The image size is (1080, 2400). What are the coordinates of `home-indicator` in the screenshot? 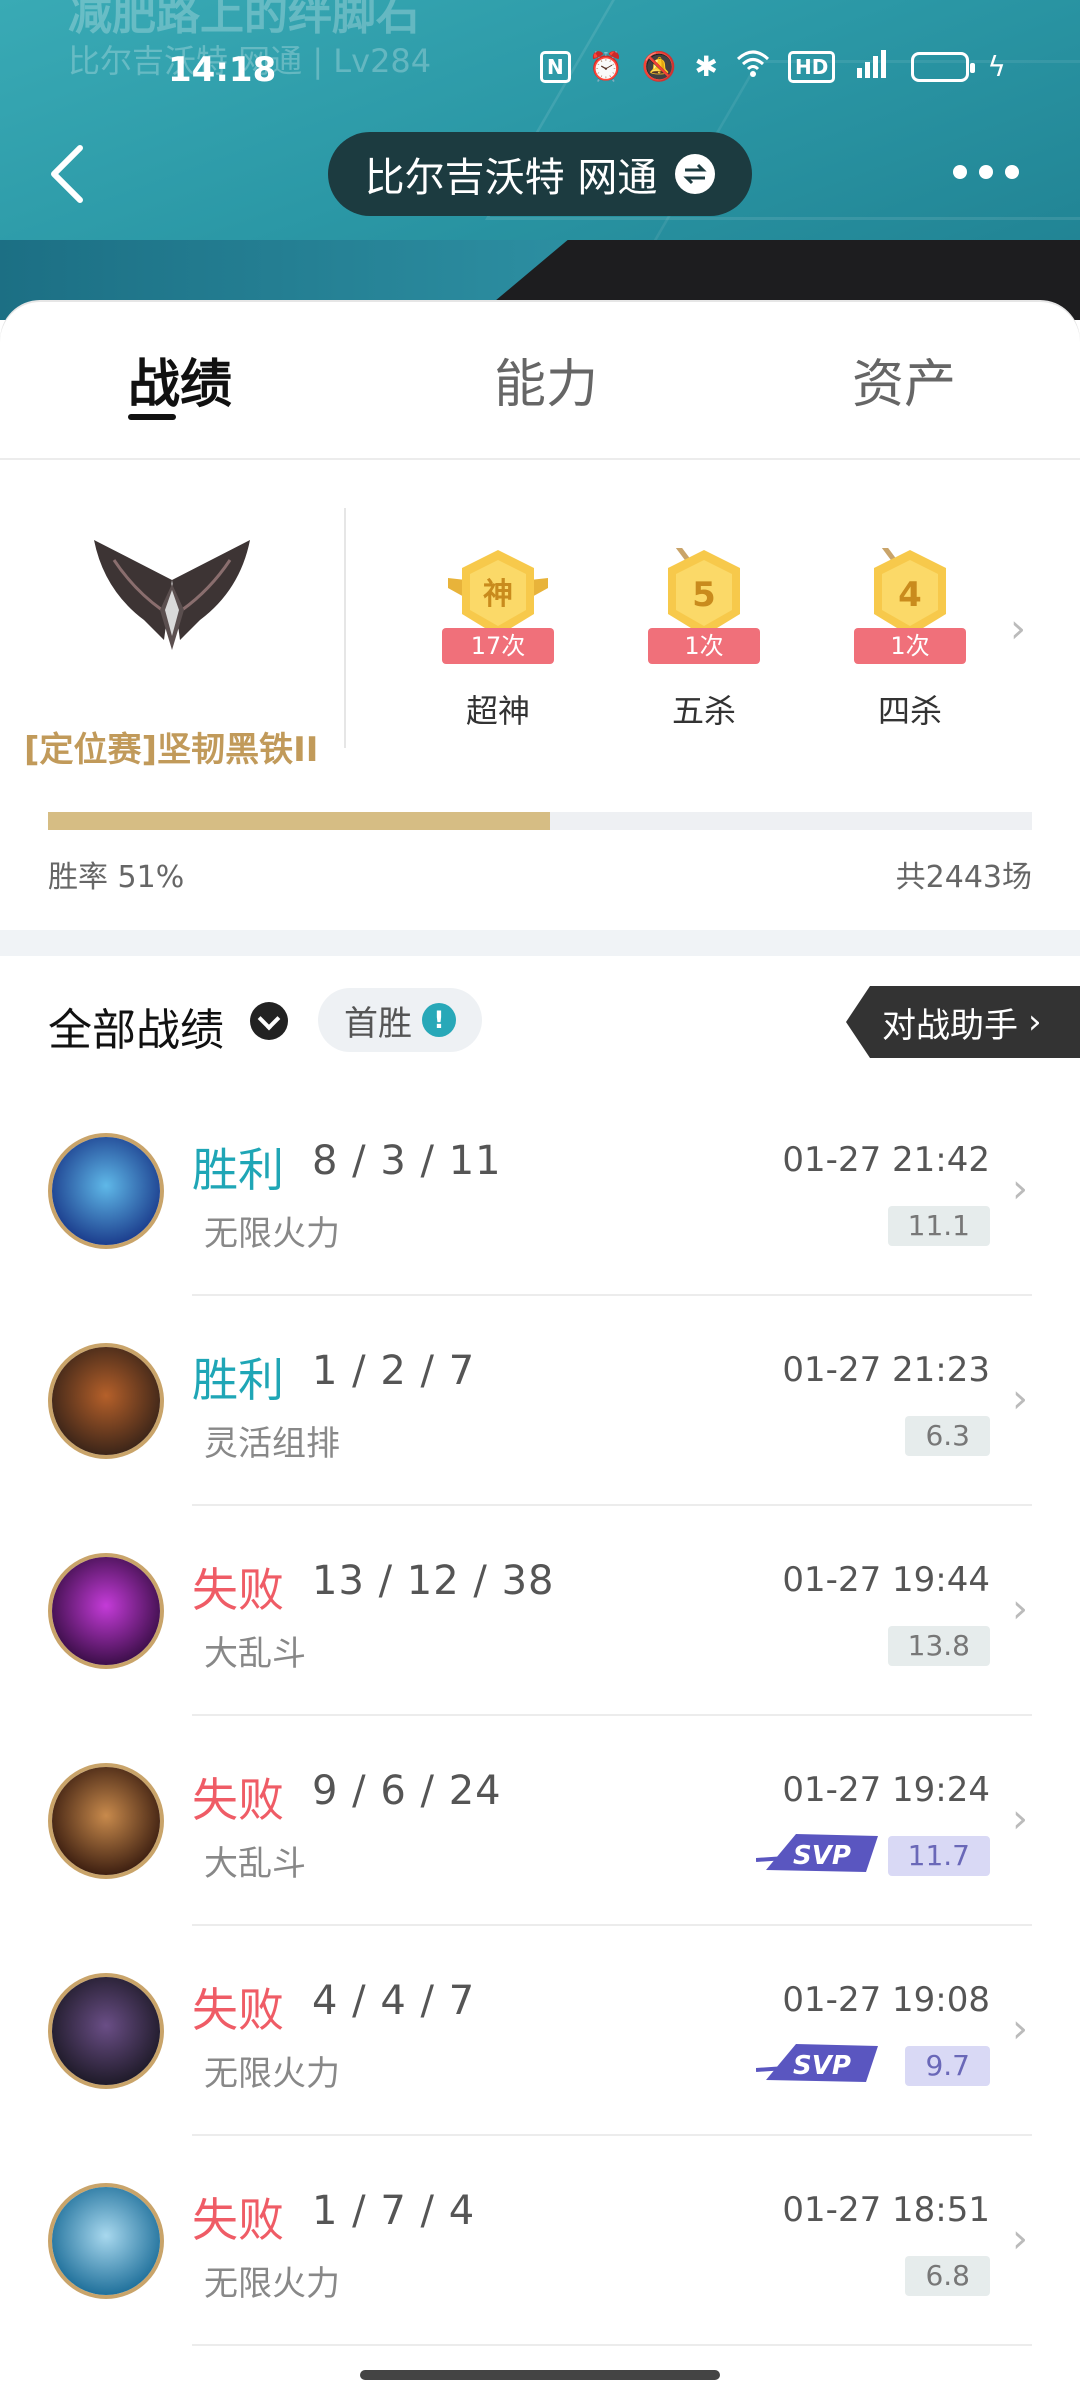 It's located at (540, 2375).